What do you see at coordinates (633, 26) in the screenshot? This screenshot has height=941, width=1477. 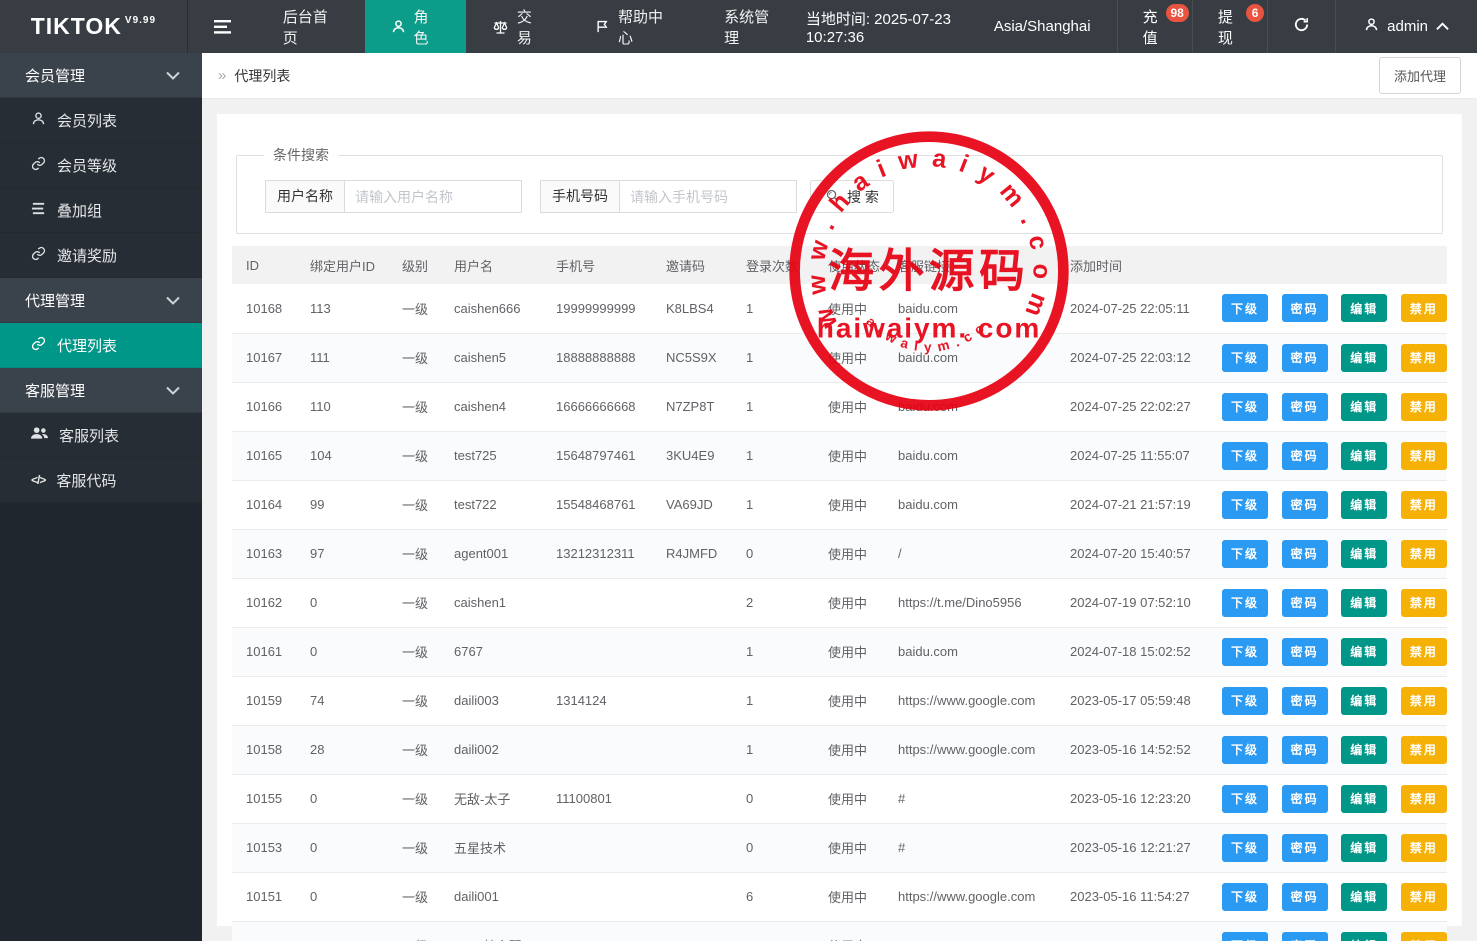 I see `nav-item-help-center: 帮助中心` at bounding box center [633, 26].